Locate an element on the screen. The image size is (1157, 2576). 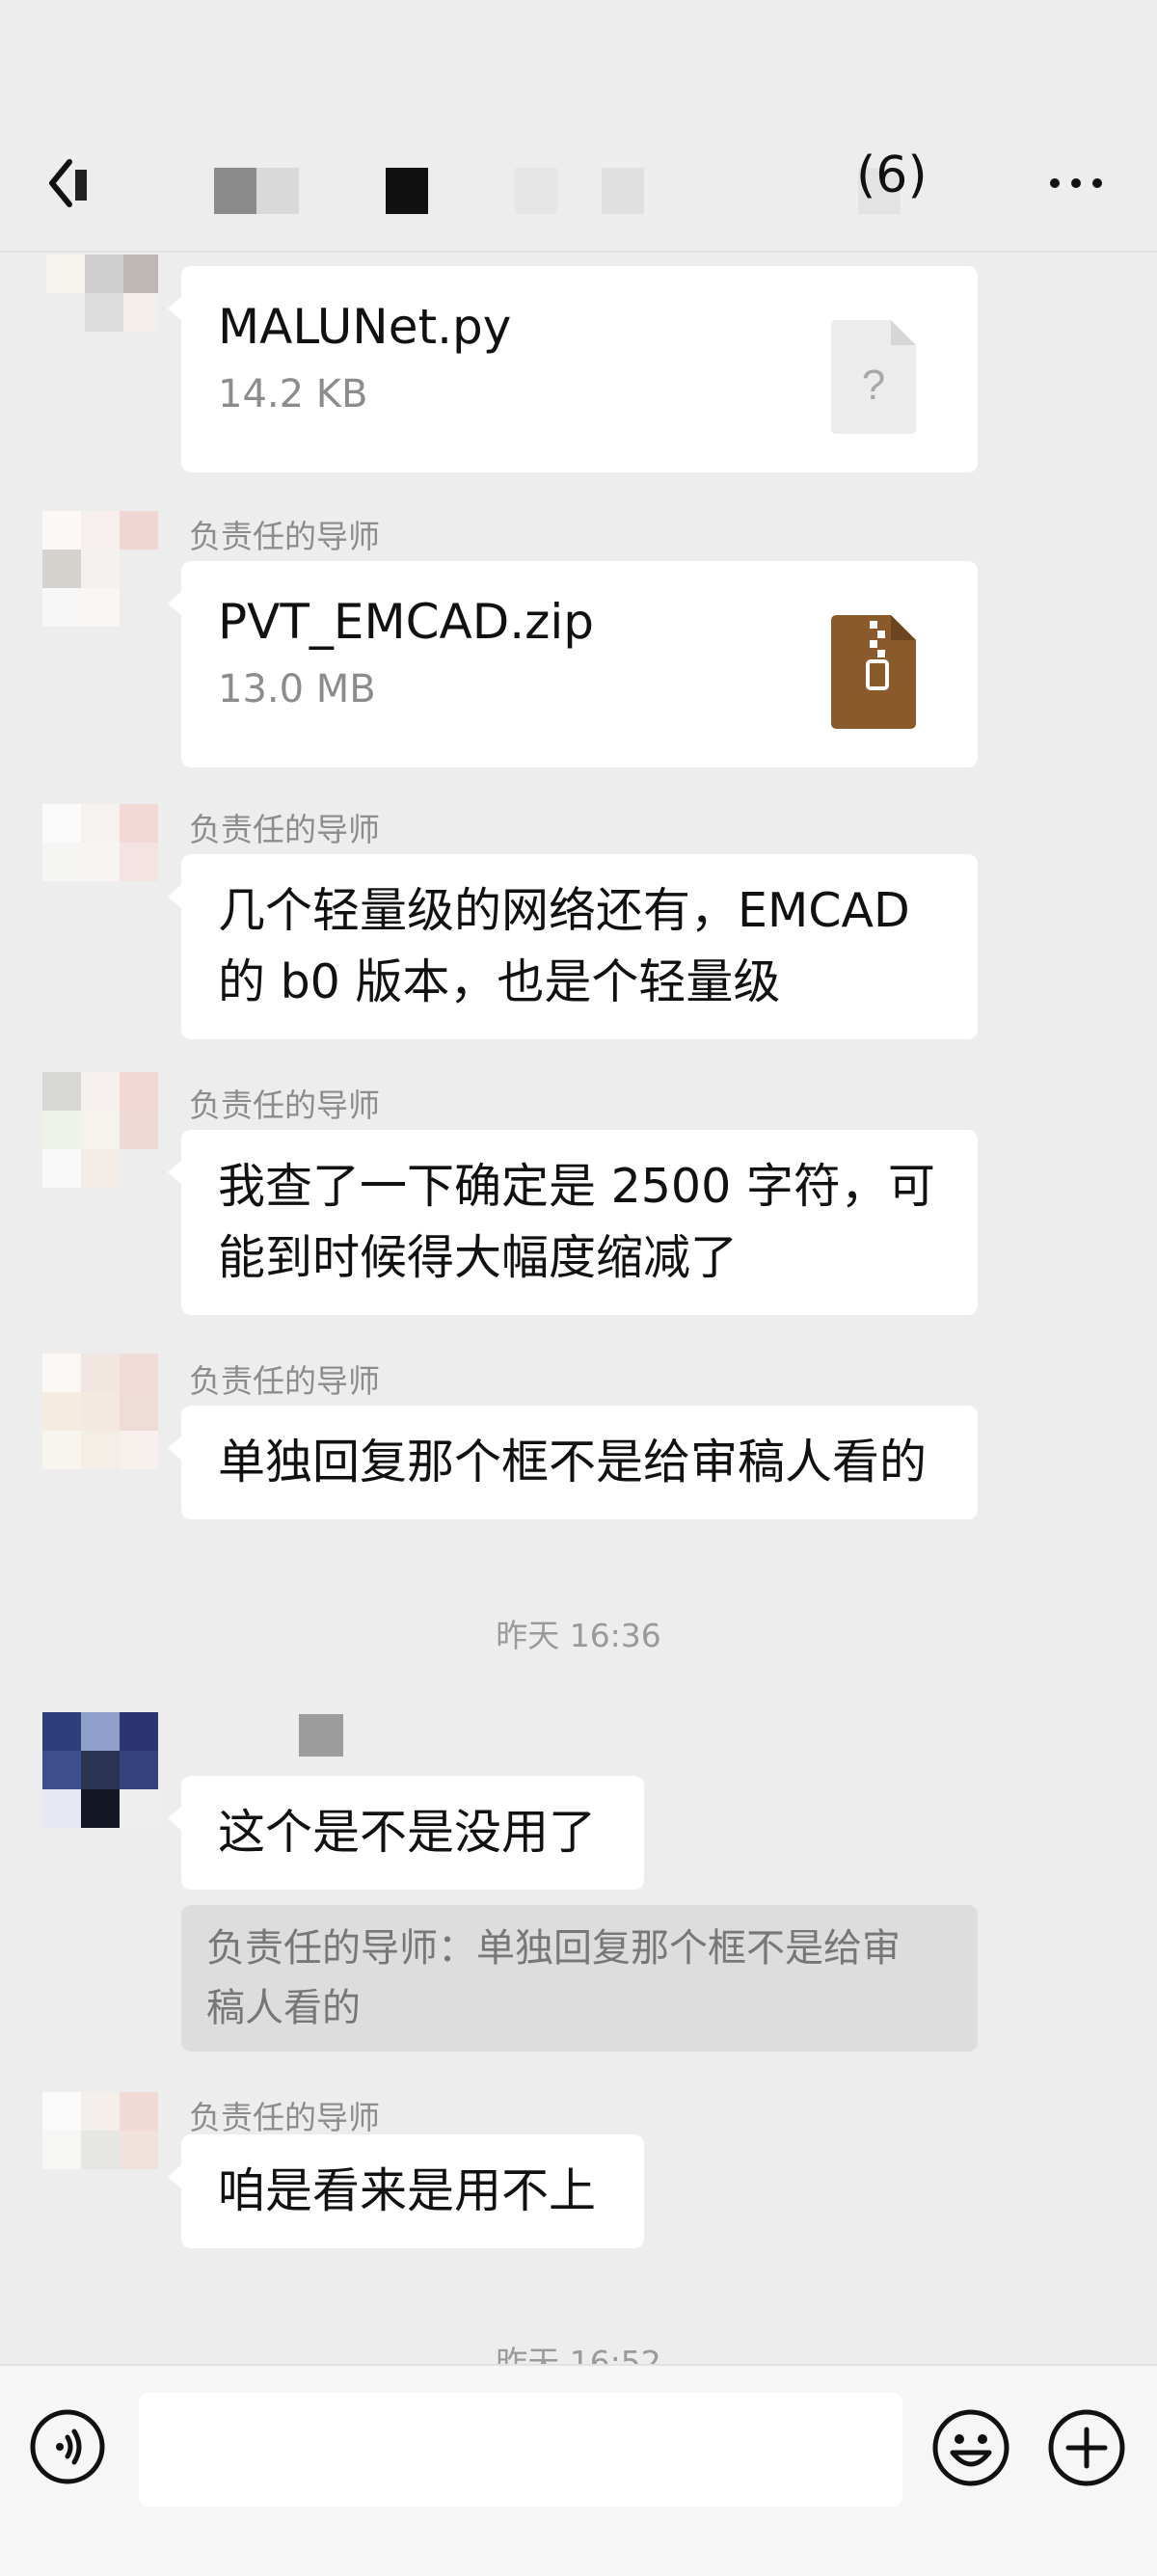
message-text-line: 的 b0 版本，也是个轻量级 is located at coordinates (499, 982).